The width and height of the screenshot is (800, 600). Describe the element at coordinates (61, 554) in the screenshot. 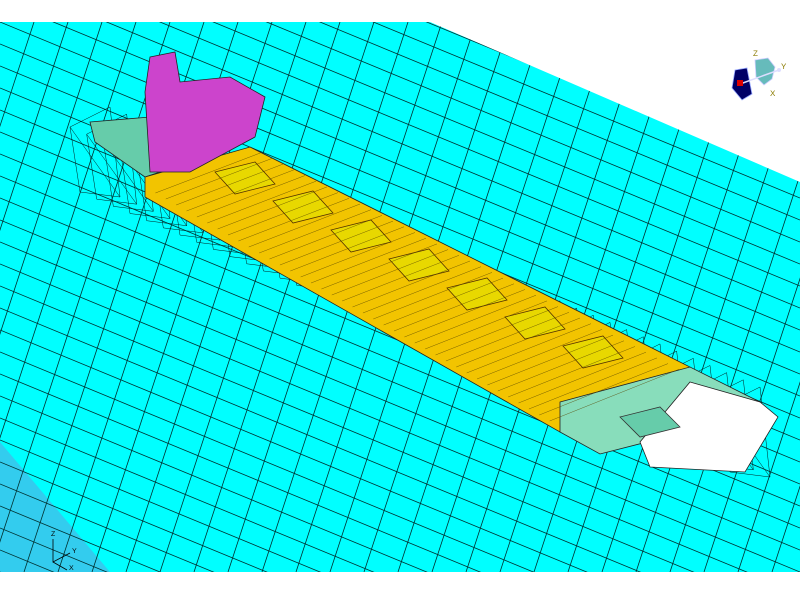

I see `axis-triad-icon` at that location.